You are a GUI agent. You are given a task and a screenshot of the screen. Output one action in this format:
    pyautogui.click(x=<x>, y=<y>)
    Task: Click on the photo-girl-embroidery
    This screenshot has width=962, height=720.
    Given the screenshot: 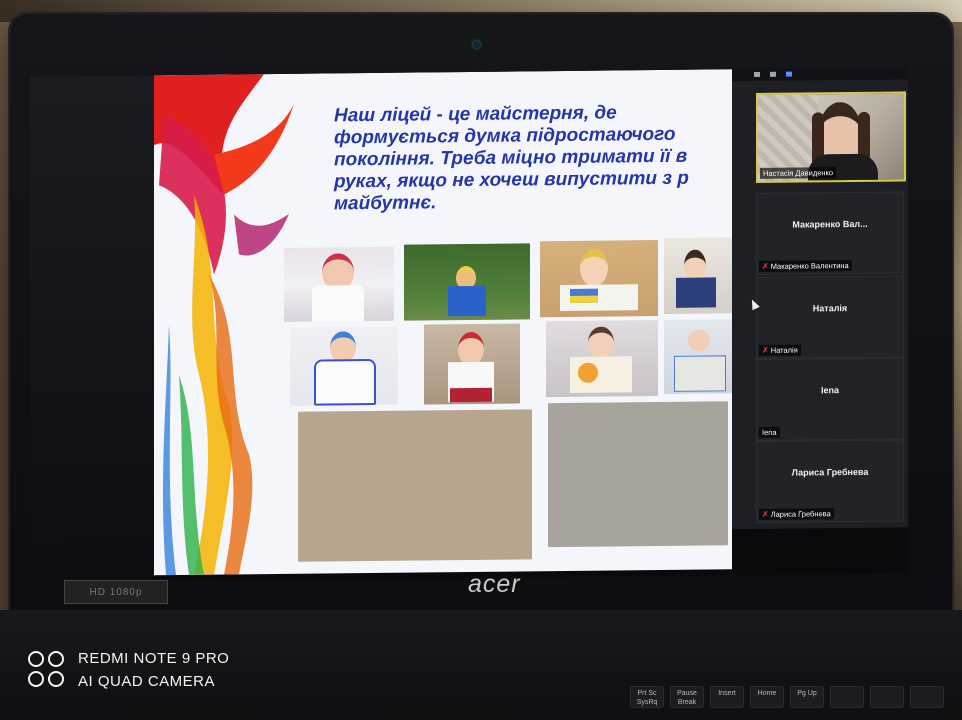 What is the action you would take?
    pyautogui.click(x=344, y=366)
    